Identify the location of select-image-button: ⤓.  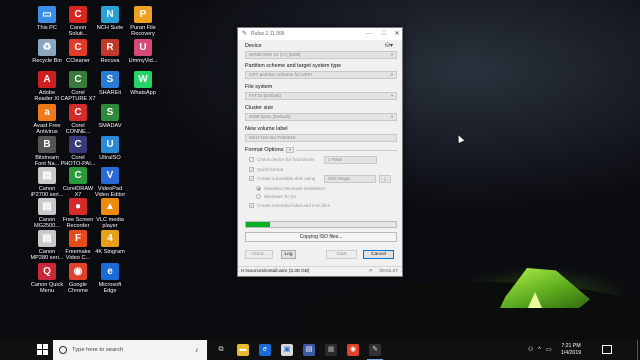
(385, 179).